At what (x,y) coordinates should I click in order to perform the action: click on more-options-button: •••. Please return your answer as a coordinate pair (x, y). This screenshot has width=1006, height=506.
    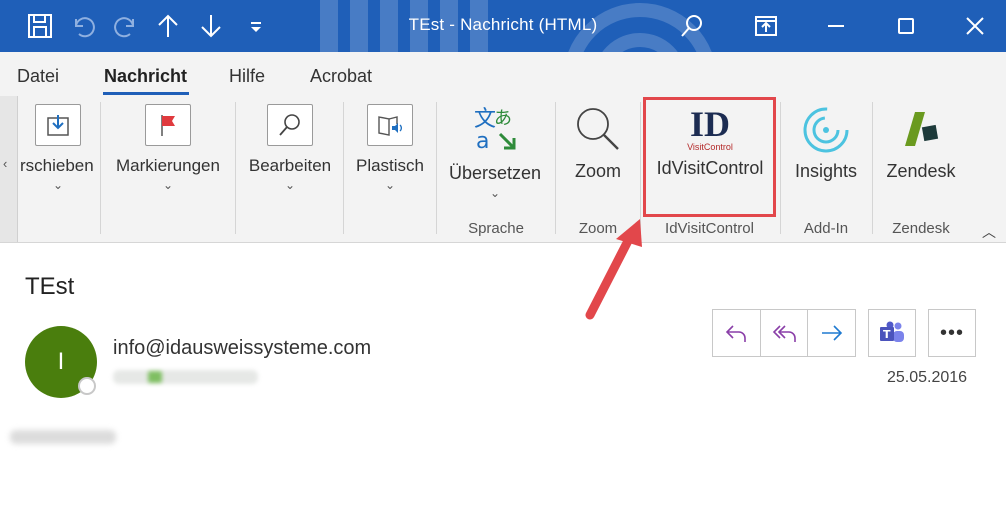
    Looking at the image, I should click on (952, 333).